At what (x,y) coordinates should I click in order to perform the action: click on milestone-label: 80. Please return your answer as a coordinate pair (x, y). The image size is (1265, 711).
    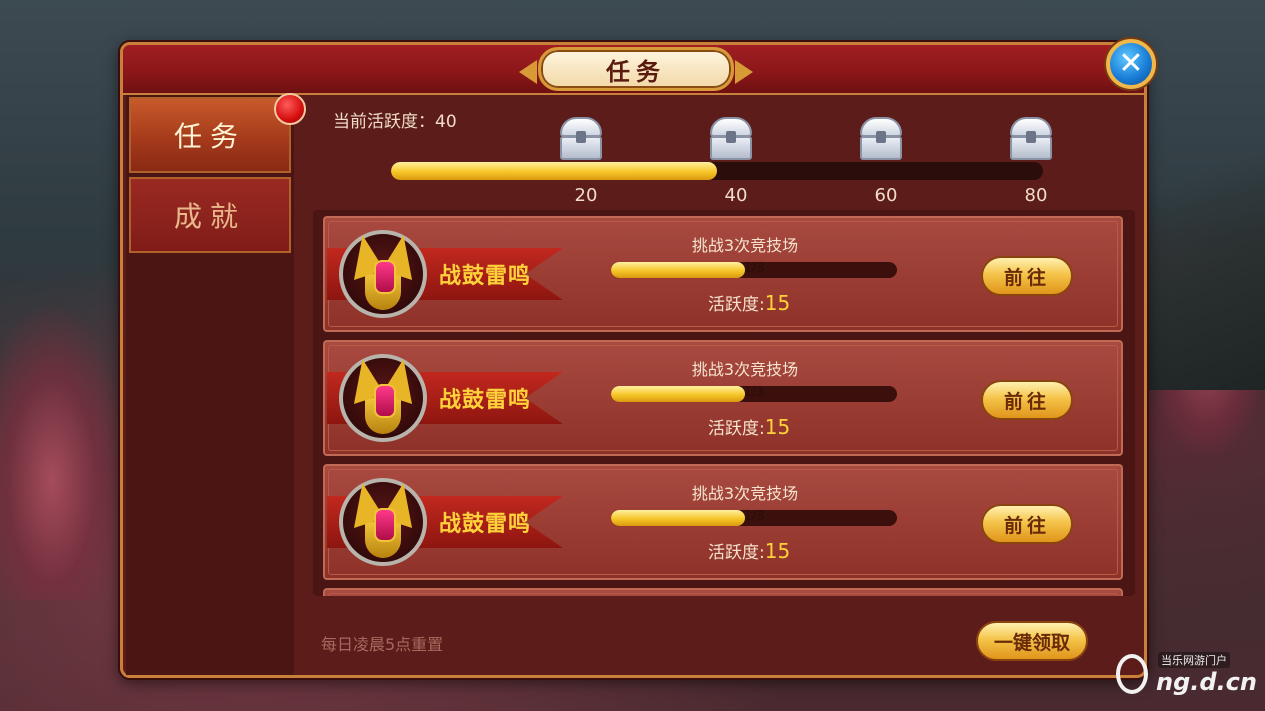
    Looking at the image, I should click on (1036, 195).